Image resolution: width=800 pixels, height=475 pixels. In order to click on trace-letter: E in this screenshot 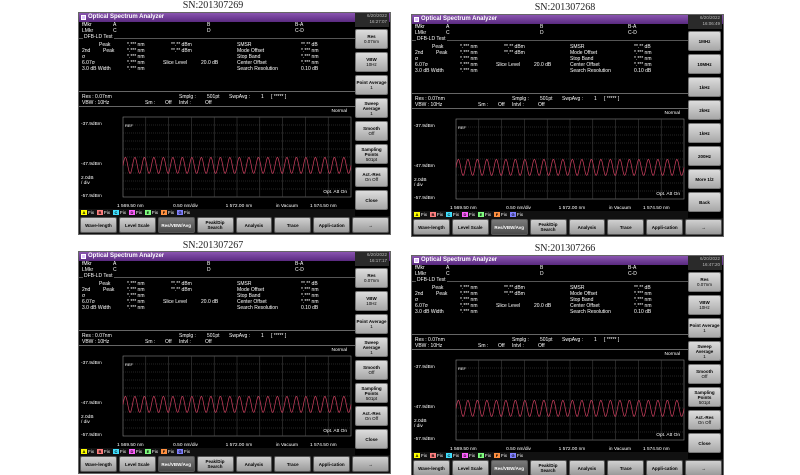, I will do `click(148, 451)`.